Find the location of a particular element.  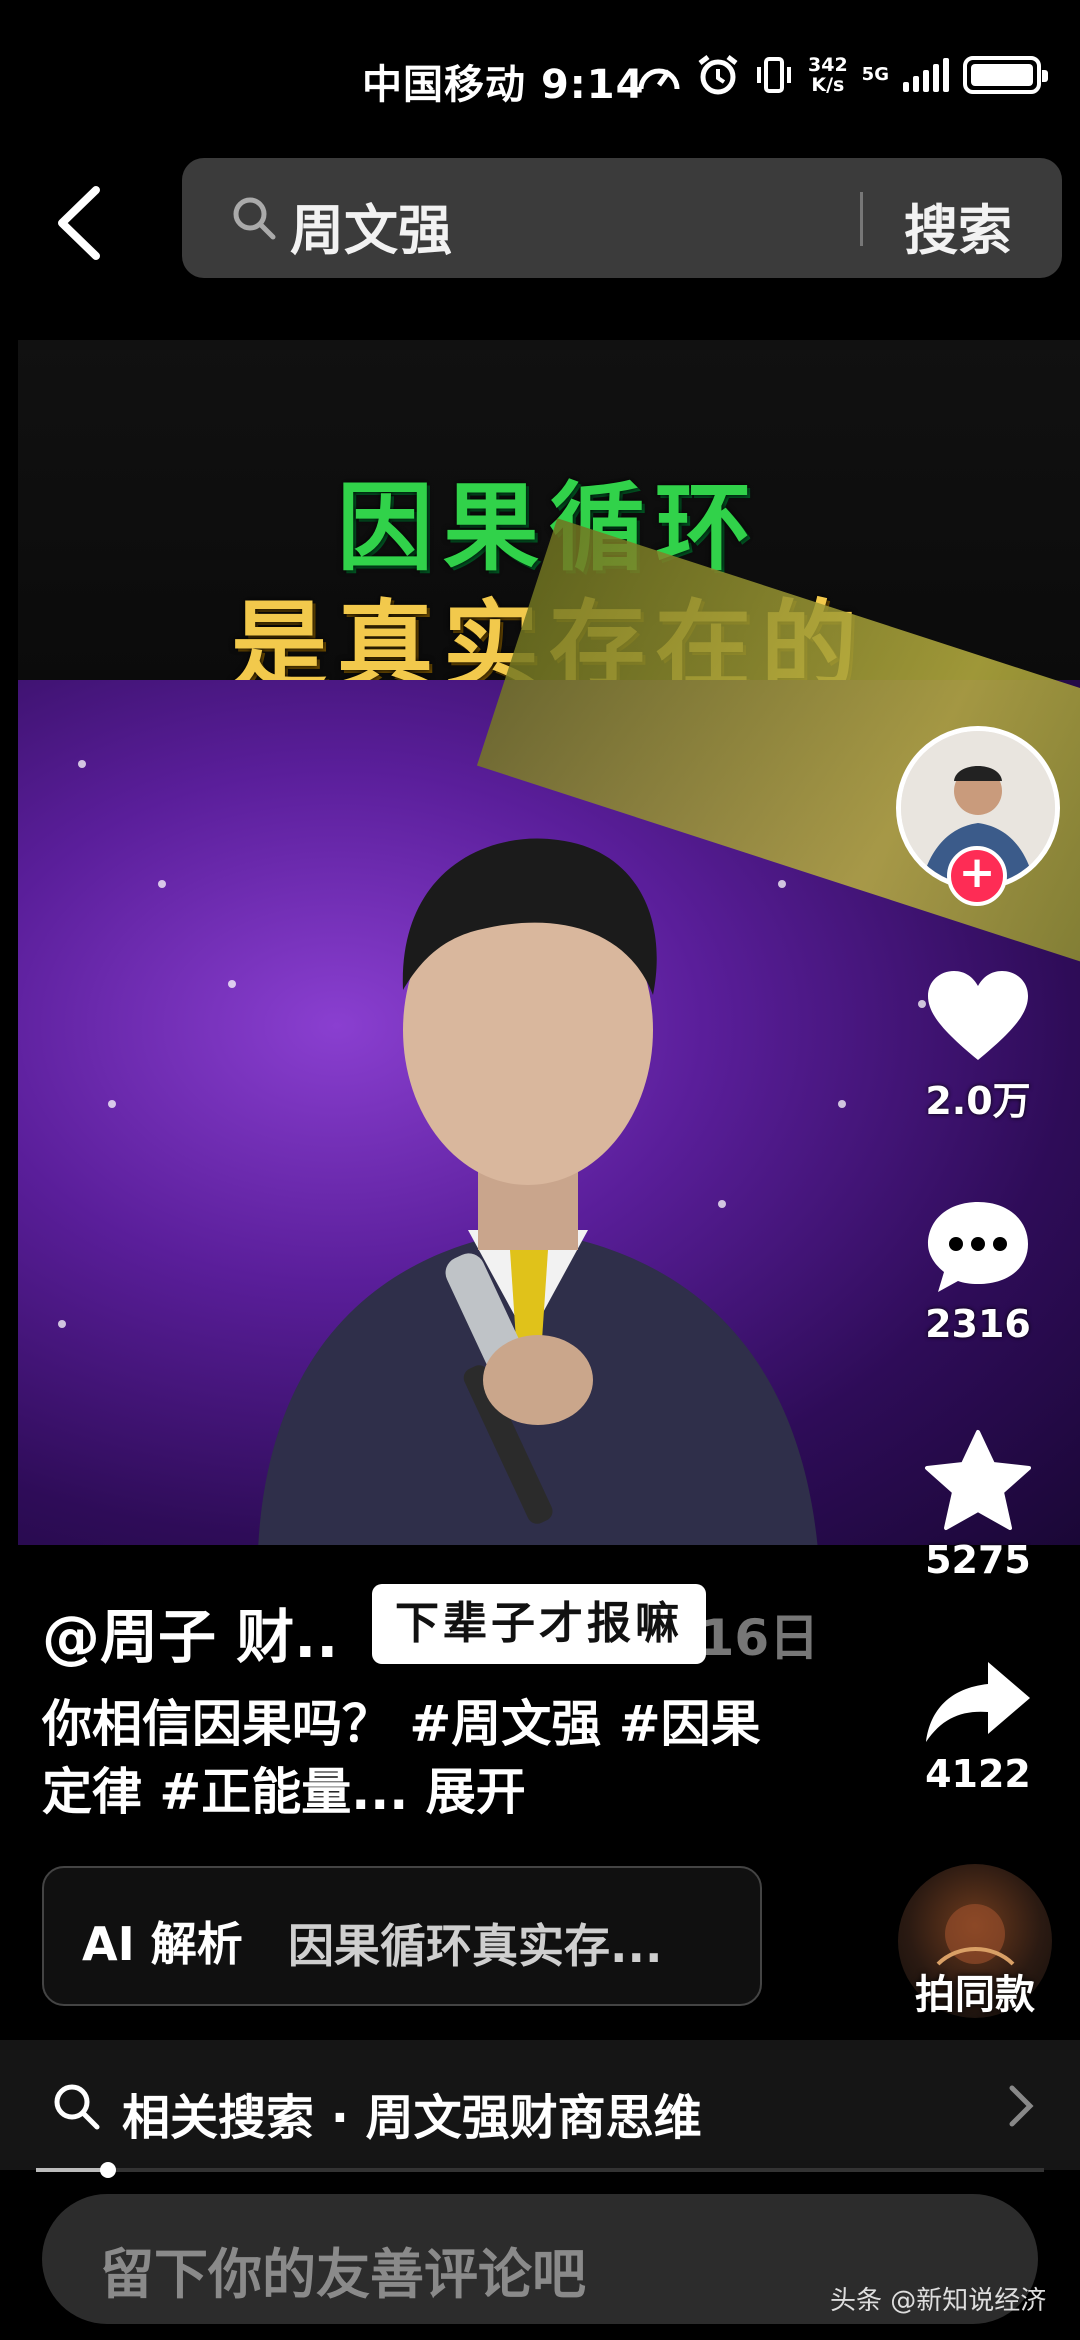

network-type: 5G is located at coordinates (875, 74).